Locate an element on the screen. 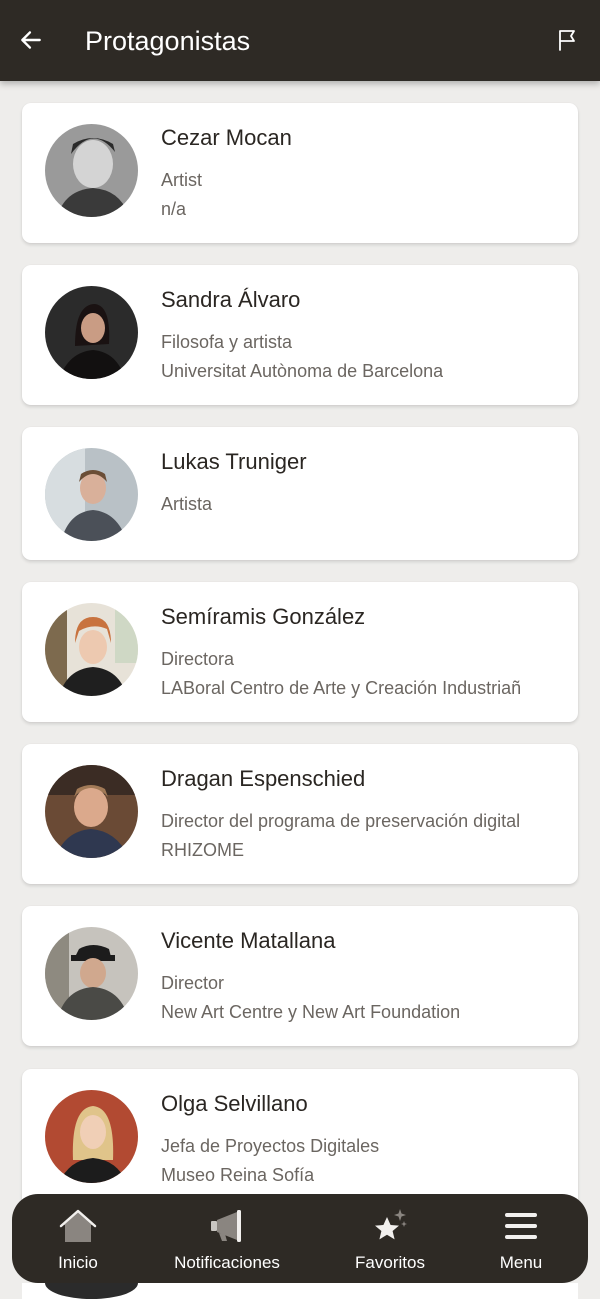  person-name: Semíramis González is located at coordinates (263, 616).